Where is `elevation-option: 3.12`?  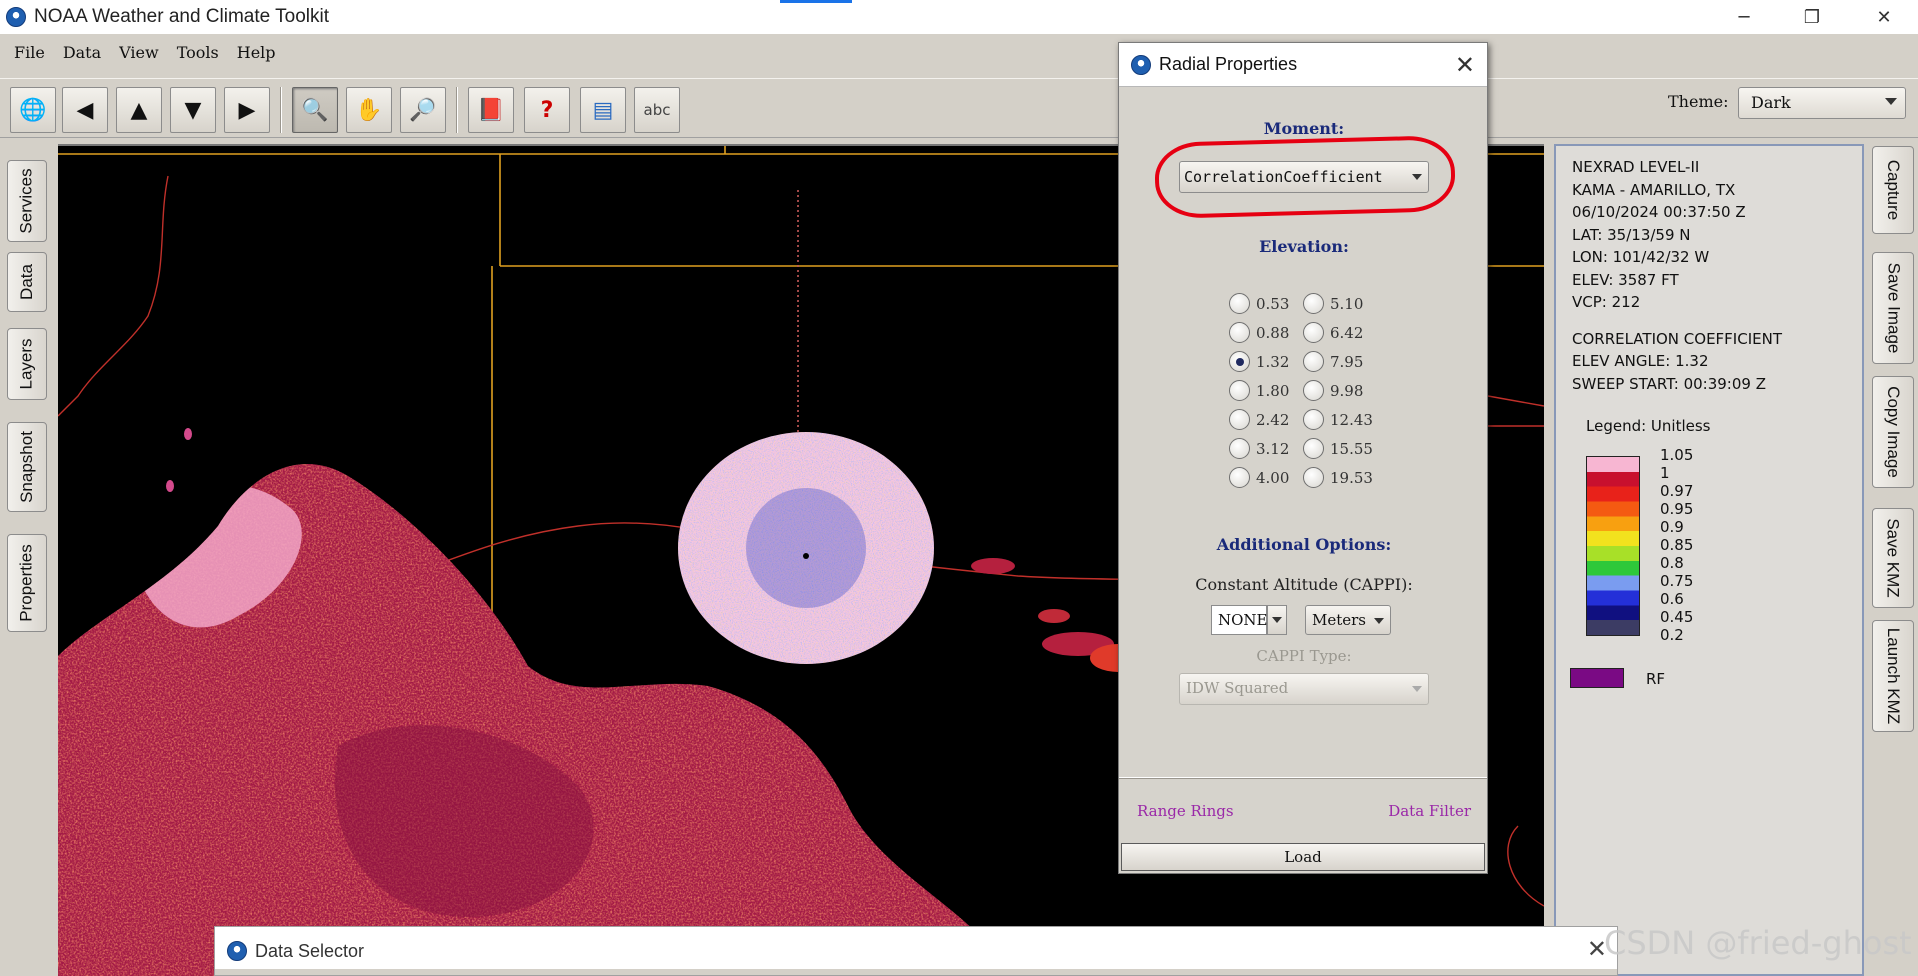 elevation-option: 3.12 is located at coordinates (1259, 448).